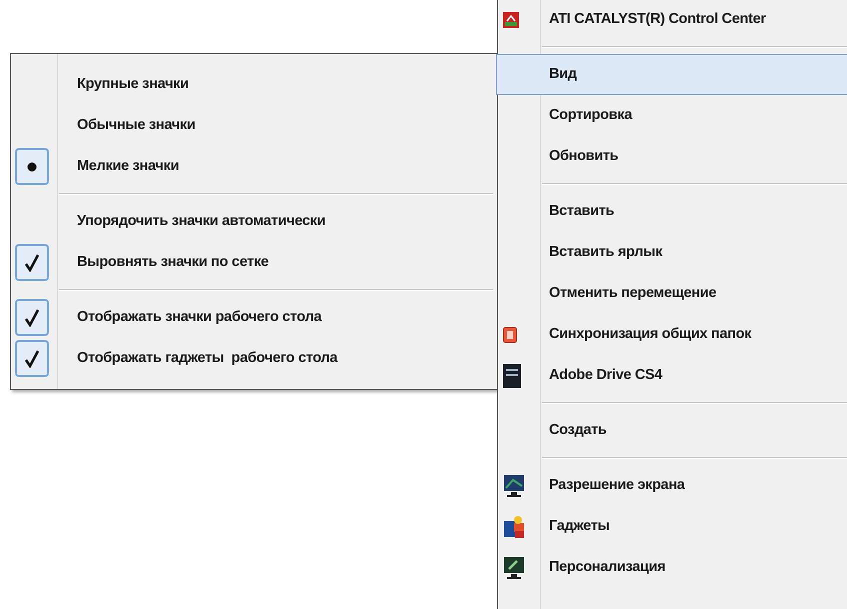 The image size is (847, 609). What do you see at coordinates (672, 252) in the screenshot?
I see `menu-item: Вставить ярлык` at bounding box center [672, 252].